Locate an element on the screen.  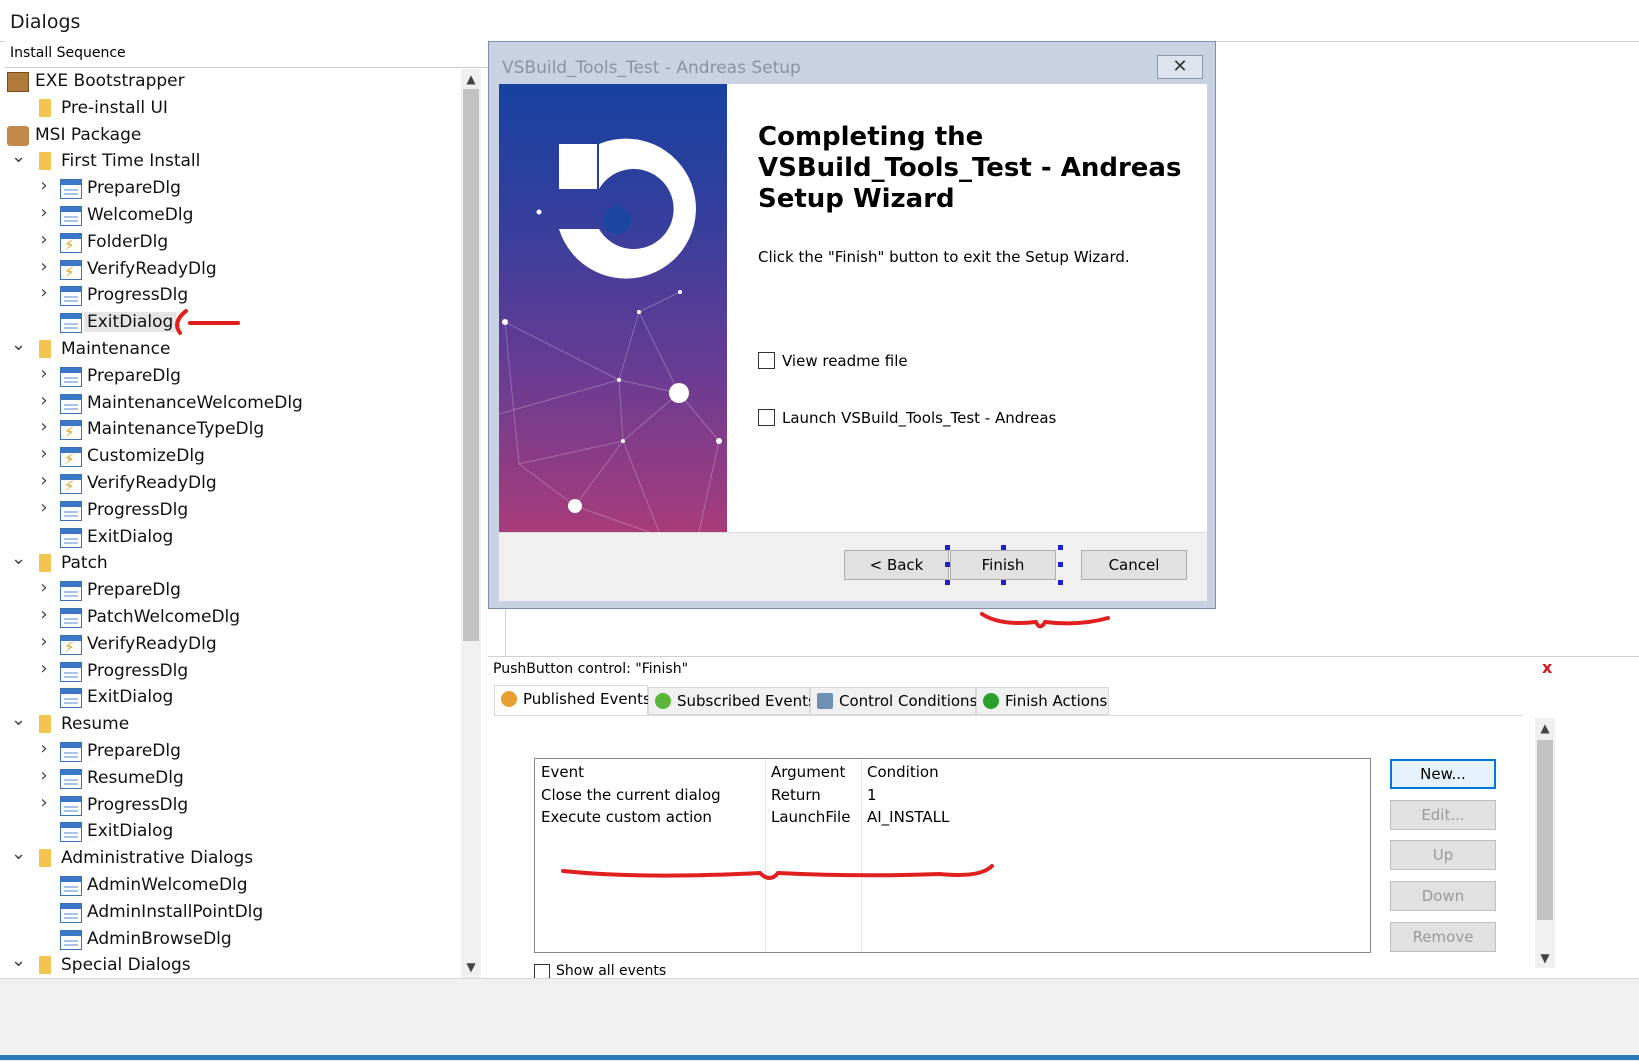
annotation-underline-row is located at coordinates (777, 872).